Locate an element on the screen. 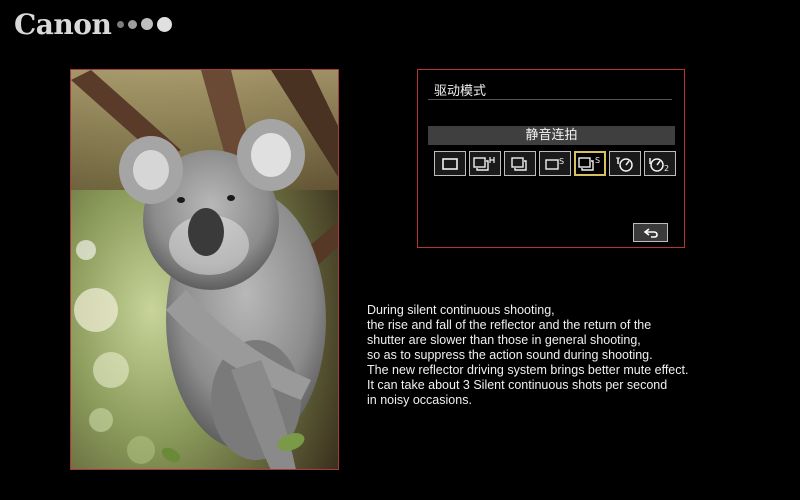 This screenshot has width=800, height=500. menu-title: 驱动模式 is located at coordinates (460, 91).